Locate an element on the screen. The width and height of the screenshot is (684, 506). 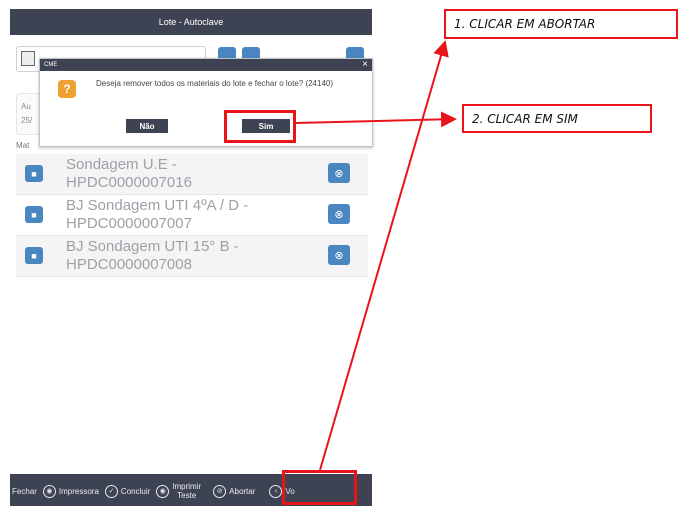
highlight-yes-button is located at coordinates (260, 126).